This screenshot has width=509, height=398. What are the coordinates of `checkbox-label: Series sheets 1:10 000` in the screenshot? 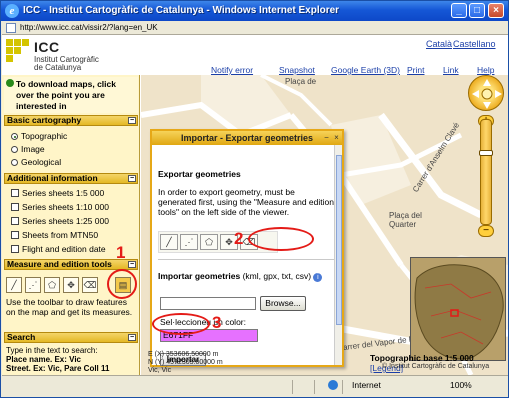 It's located at (65, 207).